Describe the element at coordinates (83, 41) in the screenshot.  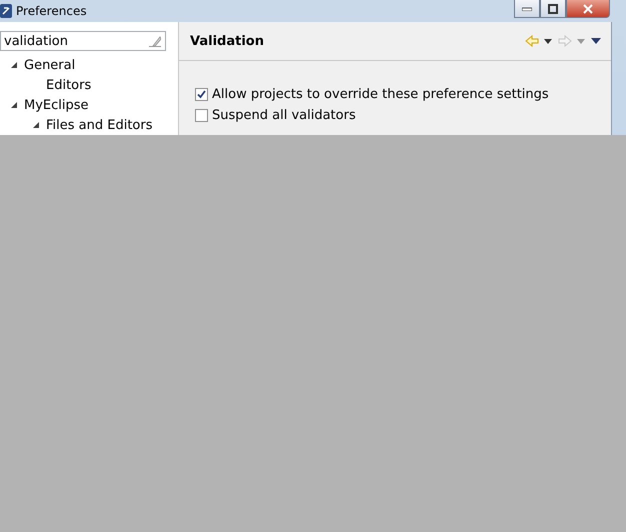
I see `filter-field: validation` at that location.